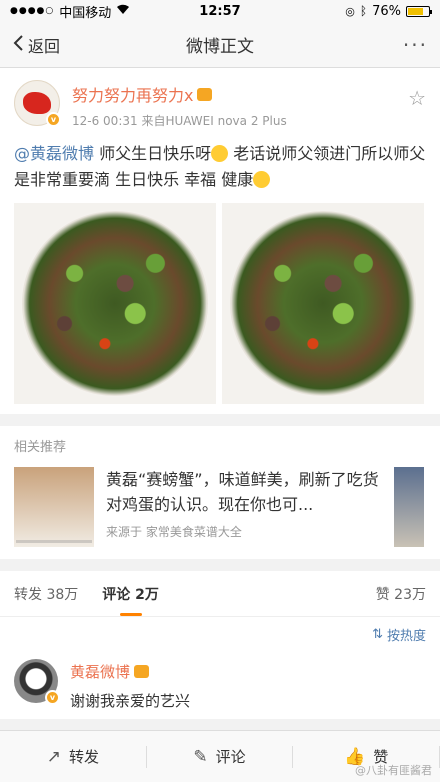 Image resolution: width=440 pixels, height=782 pixels. What do you see at coordinates (130, 686) in the screenshot?
I see `comment-body: 黄磊微博 谢谢我亲爱的艺兴` at bounding box center [130, 686].